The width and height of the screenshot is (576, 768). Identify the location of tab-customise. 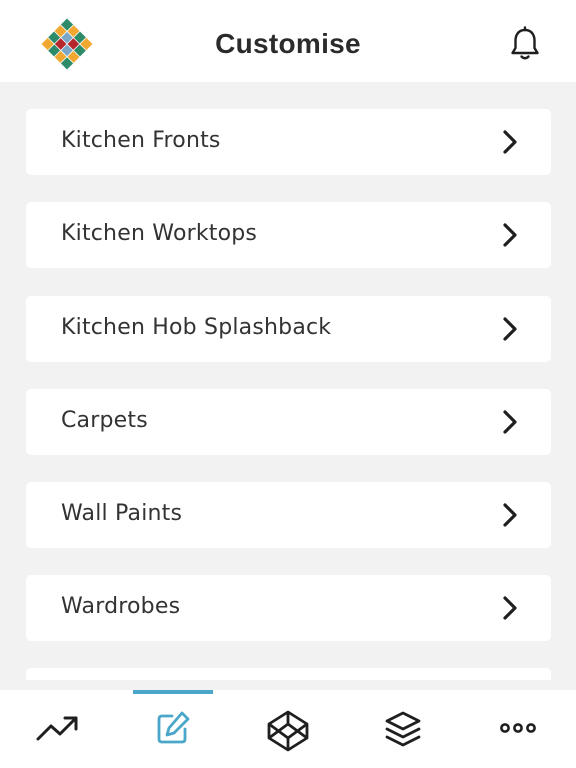
(173, 729).